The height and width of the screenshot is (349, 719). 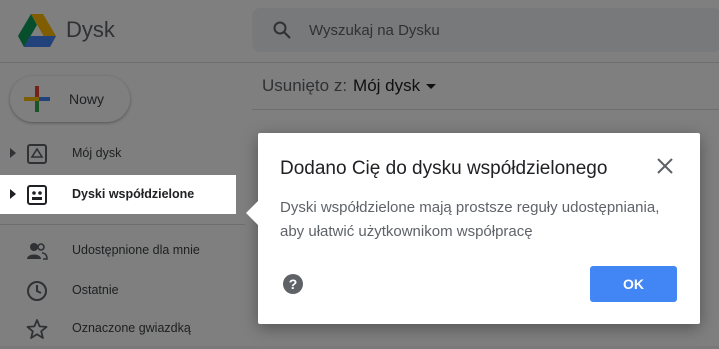 What do you see at coordinates (665, 166) in the screenshot?
I see `close-icon` at bounding box center [665, 166].